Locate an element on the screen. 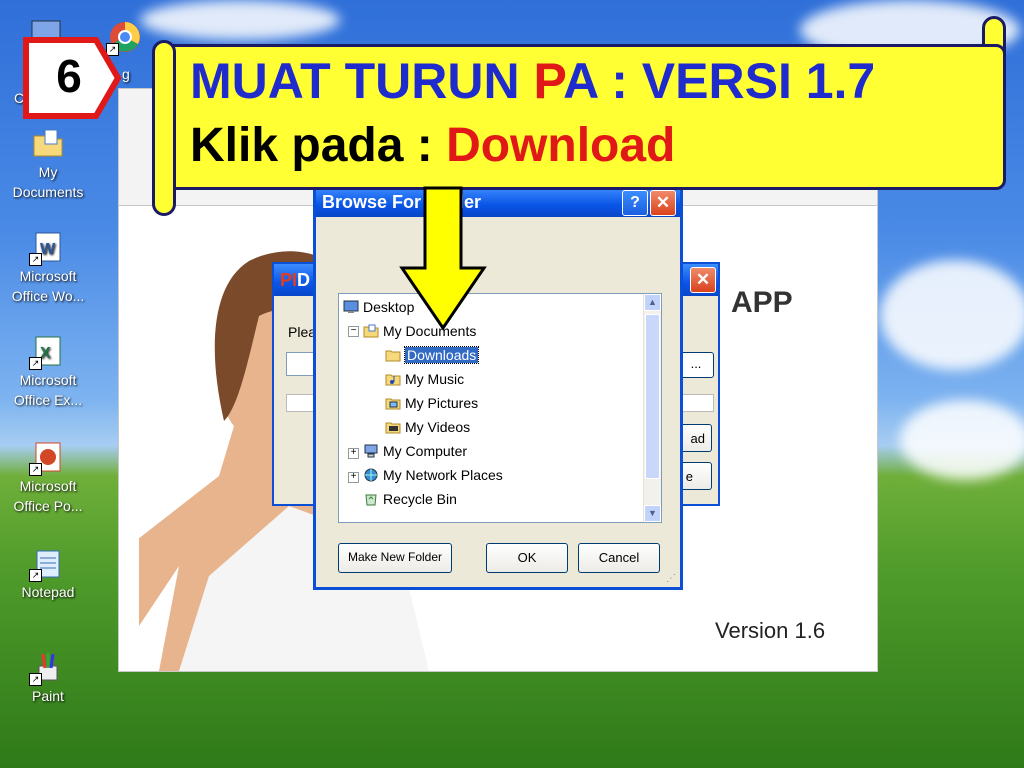 This screenshot has width=1024, height=768. svg-text: W is located at coordinates (48, 249).